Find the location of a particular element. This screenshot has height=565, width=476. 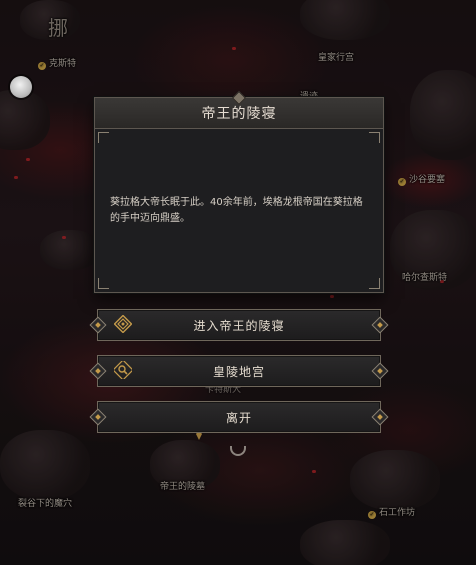

search-icon is located at coordinates (123, 370).